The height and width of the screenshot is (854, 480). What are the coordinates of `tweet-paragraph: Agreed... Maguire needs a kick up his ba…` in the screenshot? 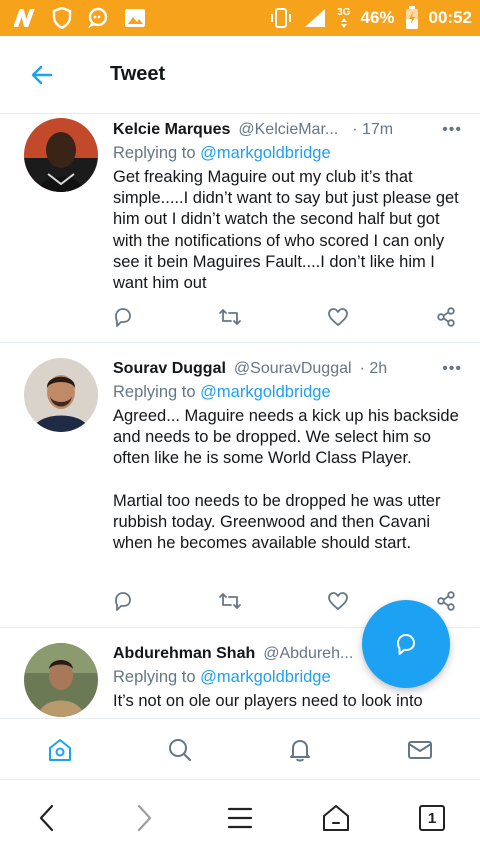 It's located at (286, 437).